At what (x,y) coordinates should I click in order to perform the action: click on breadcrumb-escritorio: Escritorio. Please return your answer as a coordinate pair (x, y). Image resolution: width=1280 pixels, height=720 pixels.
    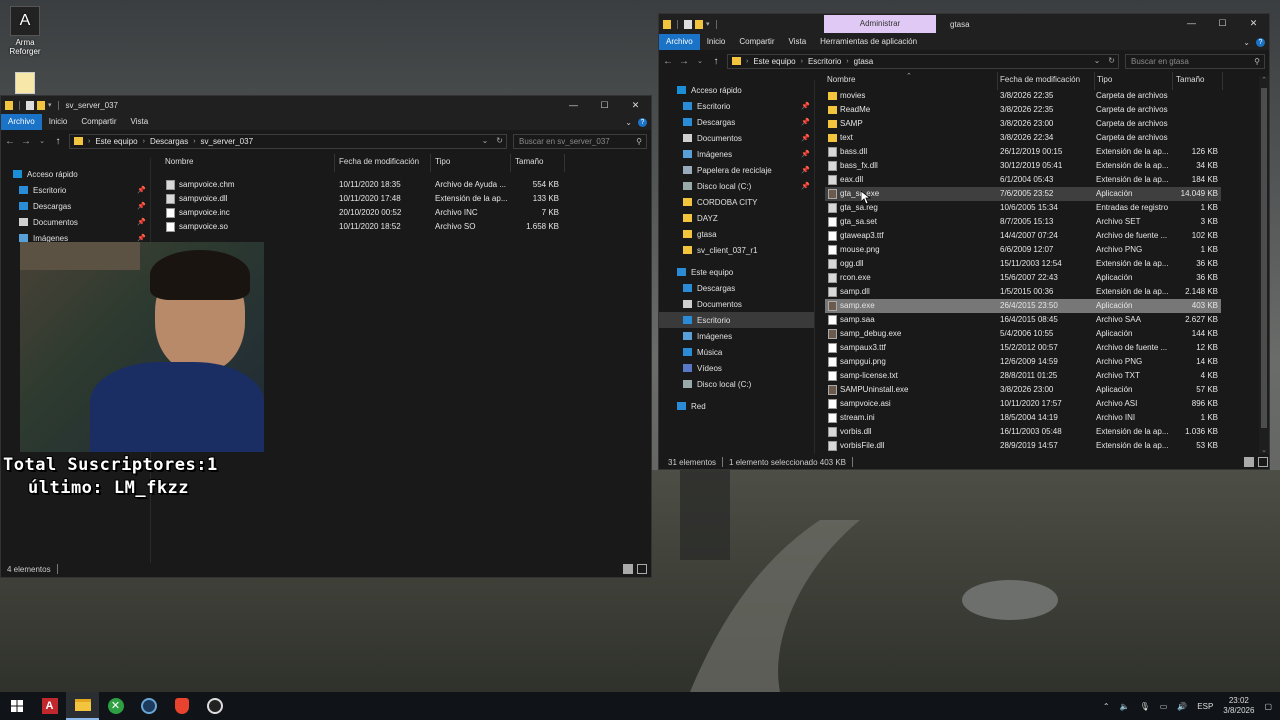
    Looking at the image, I should click on (824, 61).